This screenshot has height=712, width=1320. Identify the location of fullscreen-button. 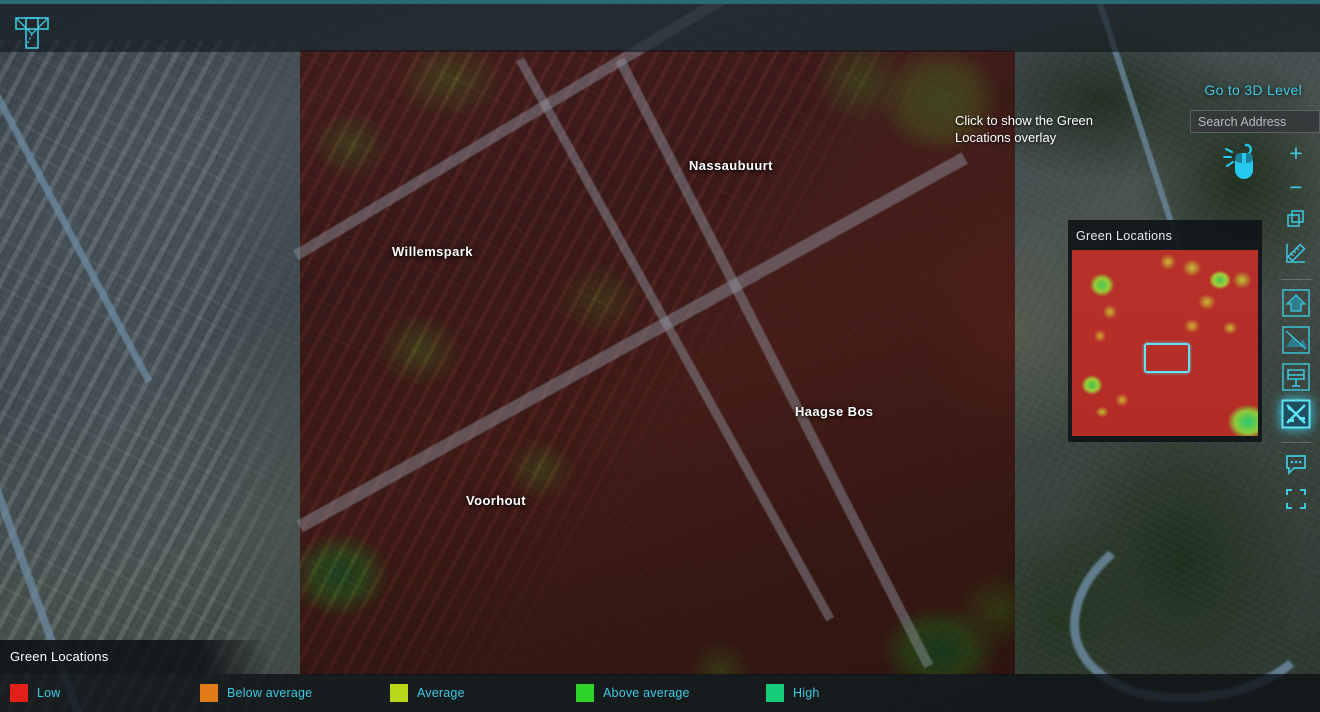
(1296, 501).